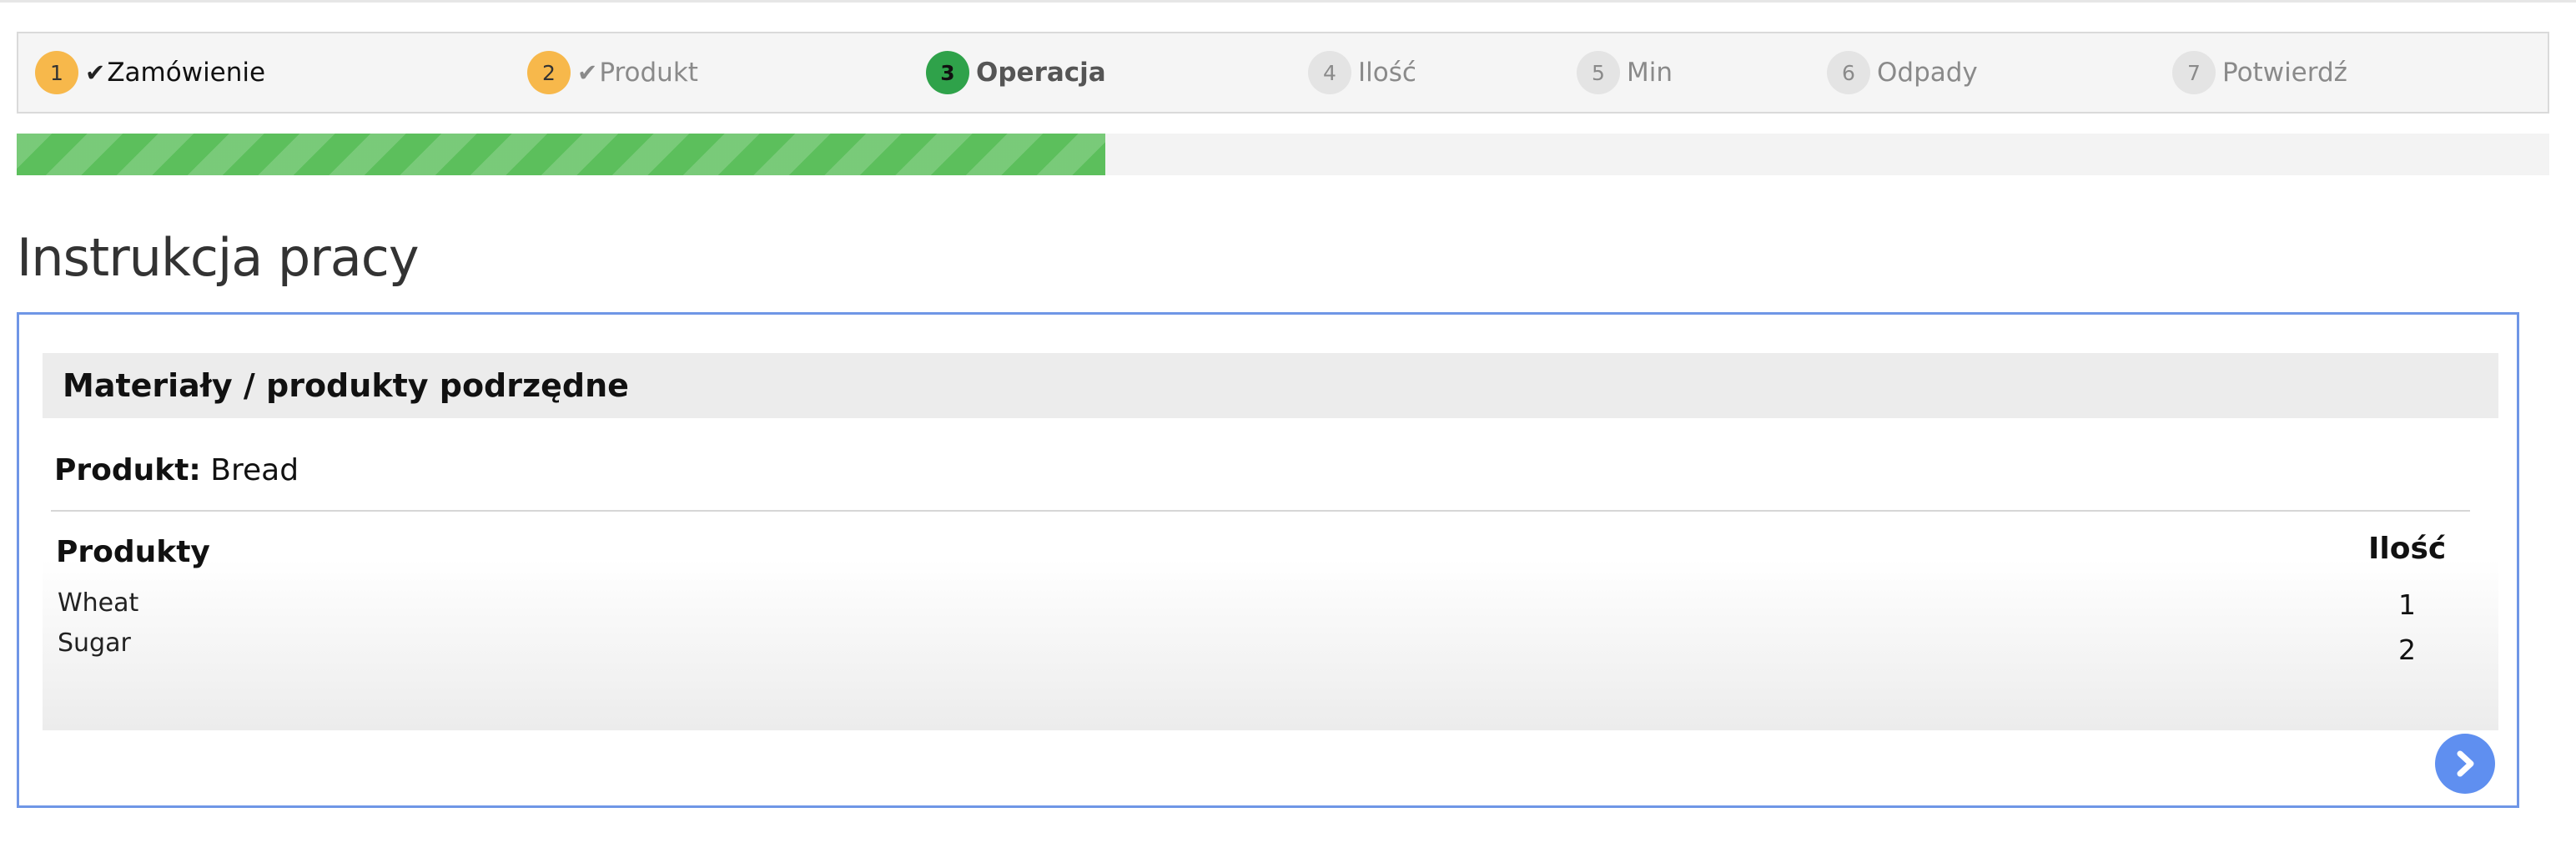 This screenshot has height=848, width=2576. What do you see at coordinates (1283, 154) in the screenshot?
I see `progress-bar` at bounding box center [1283, 154].